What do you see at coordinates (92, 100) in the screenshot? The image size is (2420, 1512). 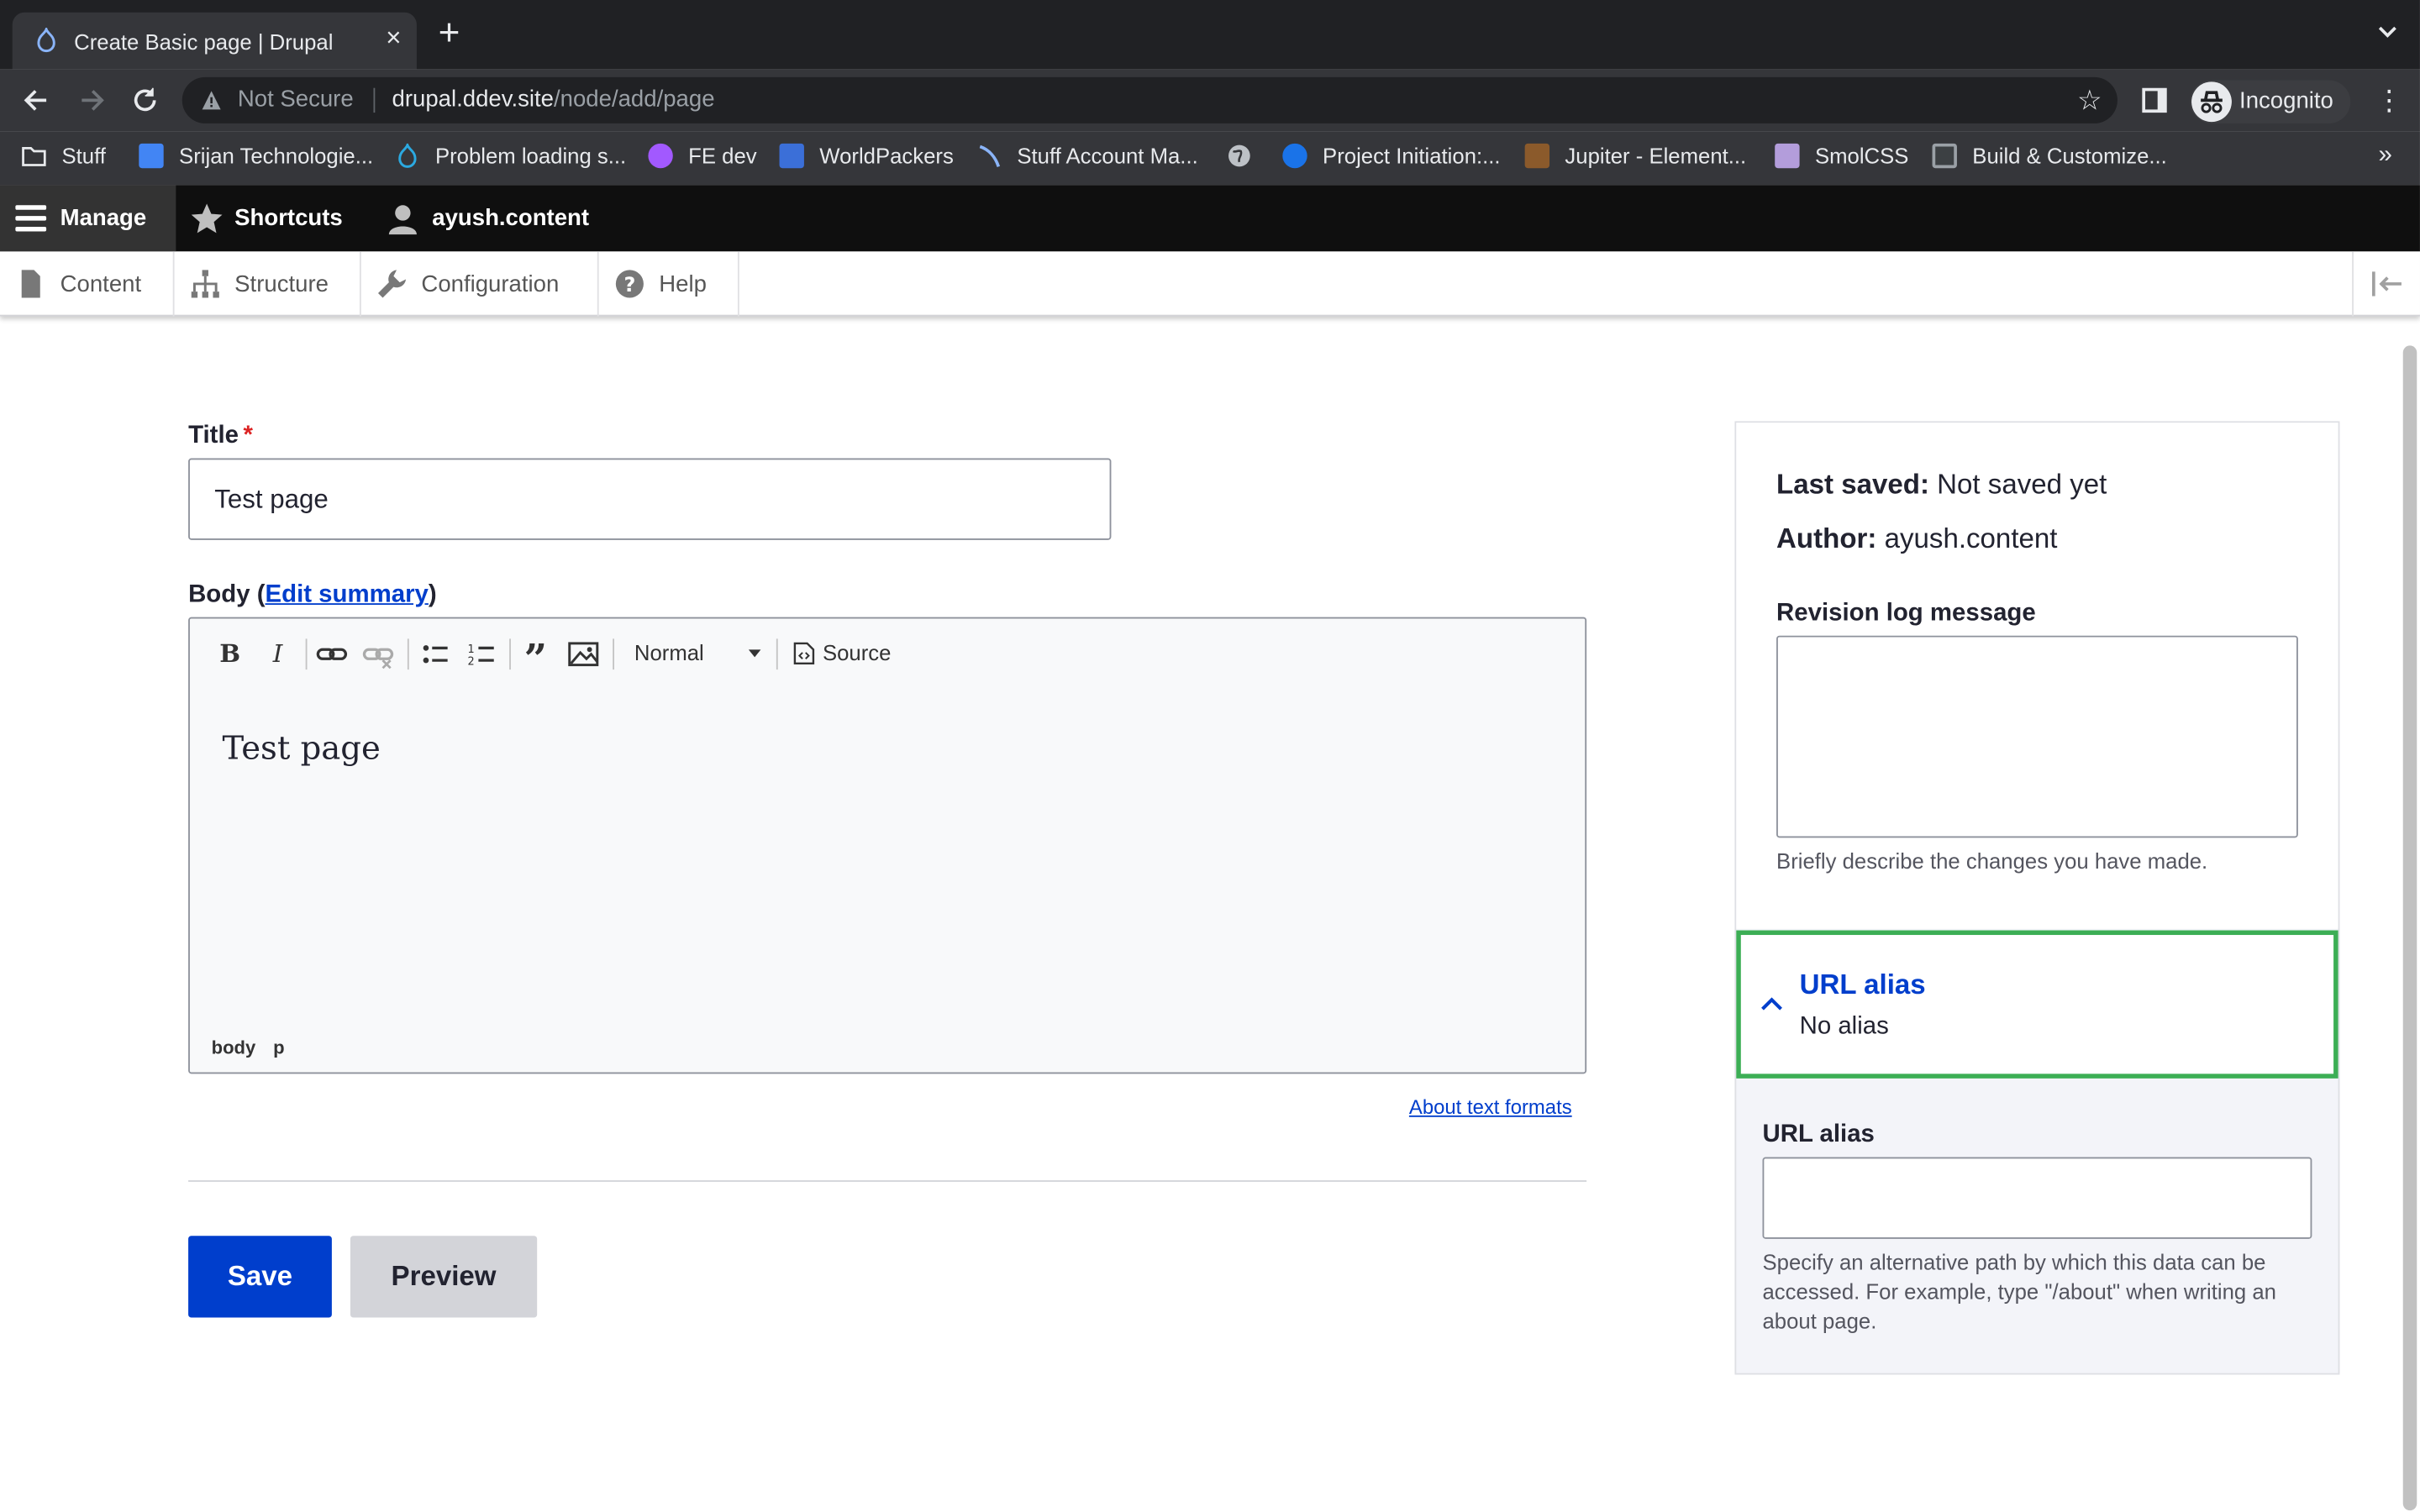 I see `forward-arrow-icon` at bounding box center [92, 100].